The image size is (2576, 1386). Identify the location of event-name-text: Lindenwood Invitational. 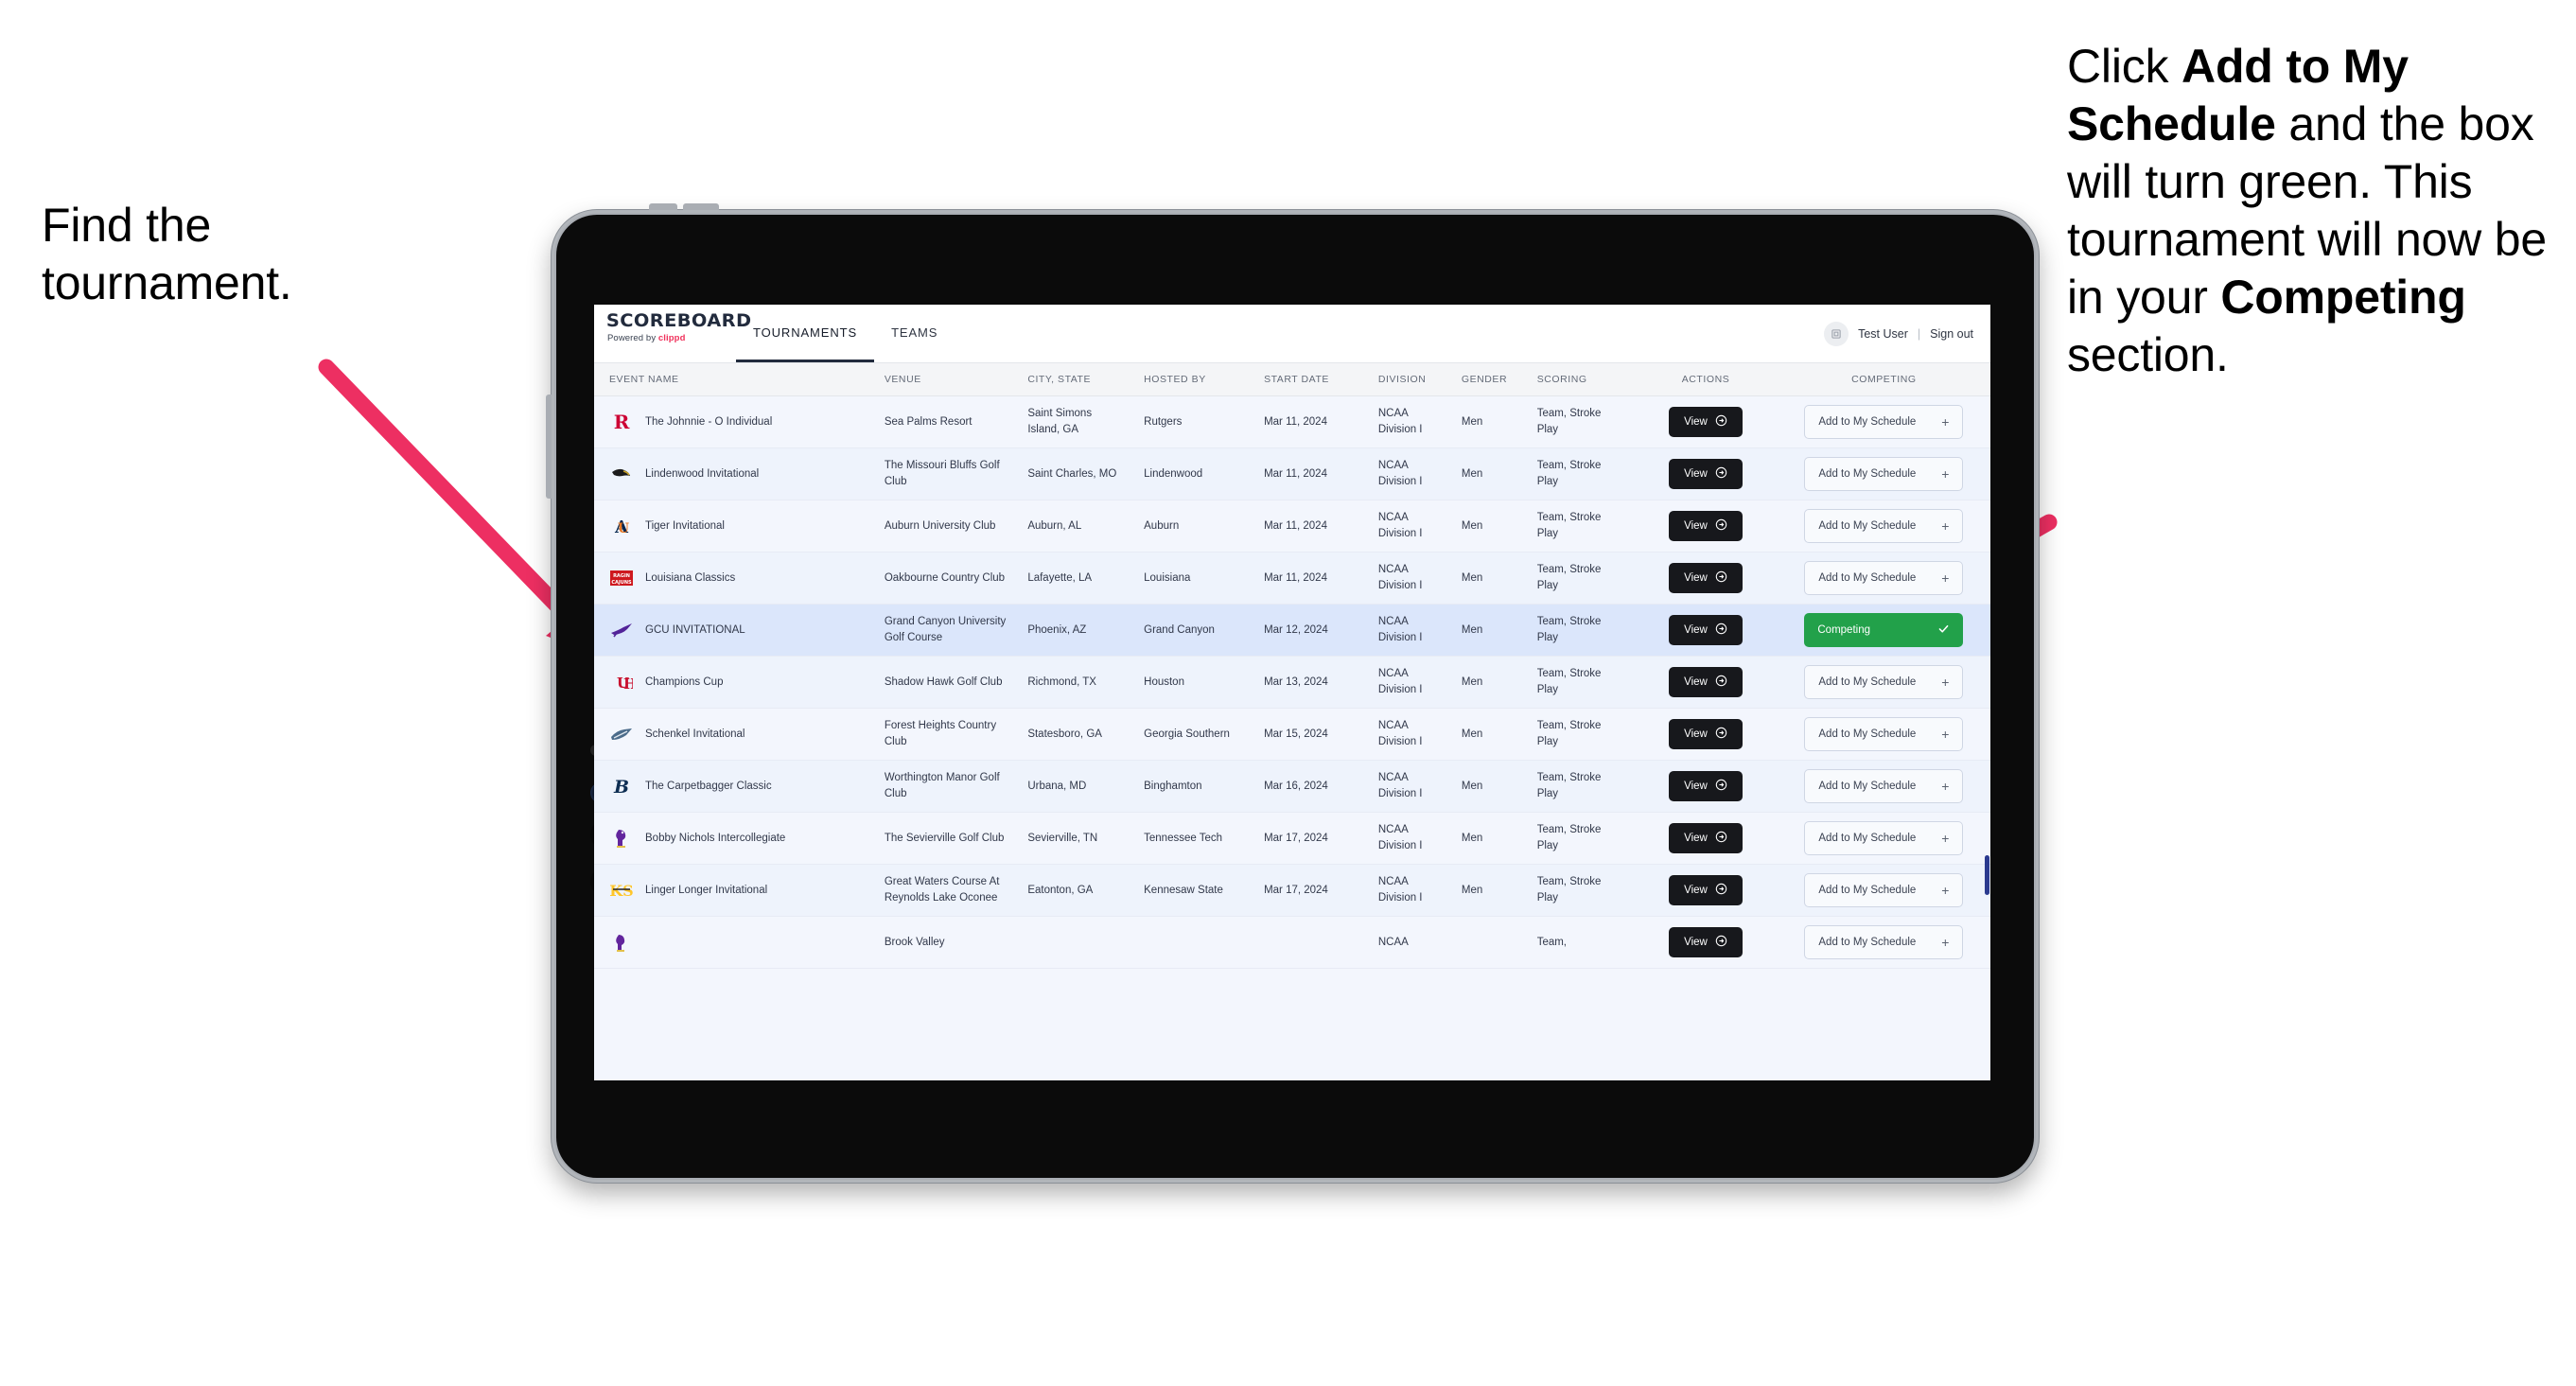
(703, 473).